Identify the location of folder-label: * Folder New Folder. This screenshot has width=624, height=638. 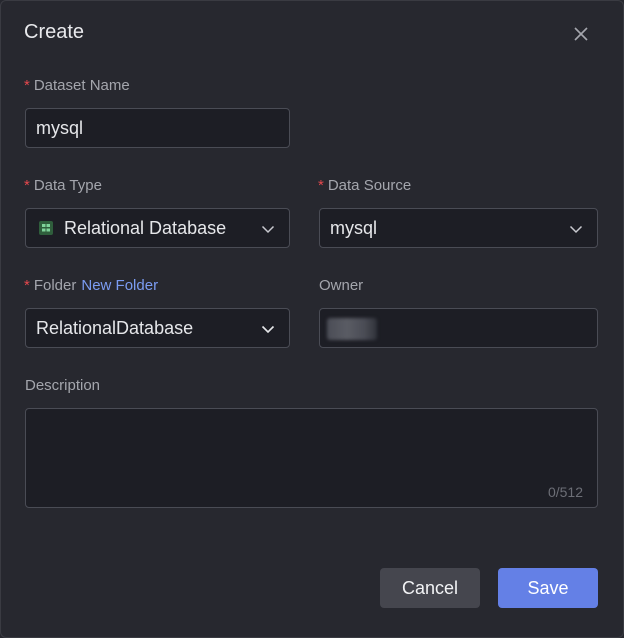
(91, 285).